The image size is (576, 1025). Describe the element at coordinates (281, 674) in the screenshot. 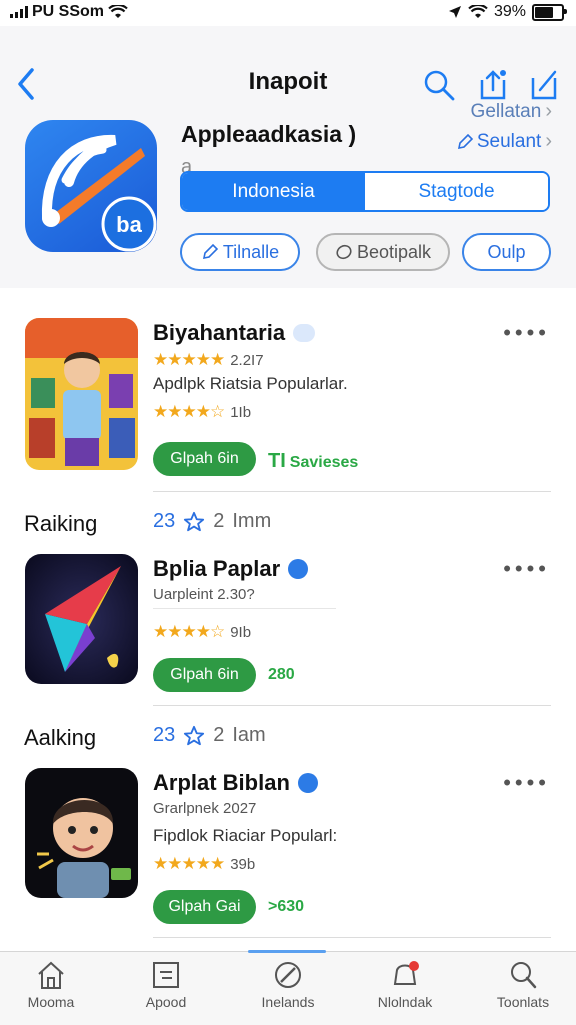

I see `price-tag: 280` at that location.